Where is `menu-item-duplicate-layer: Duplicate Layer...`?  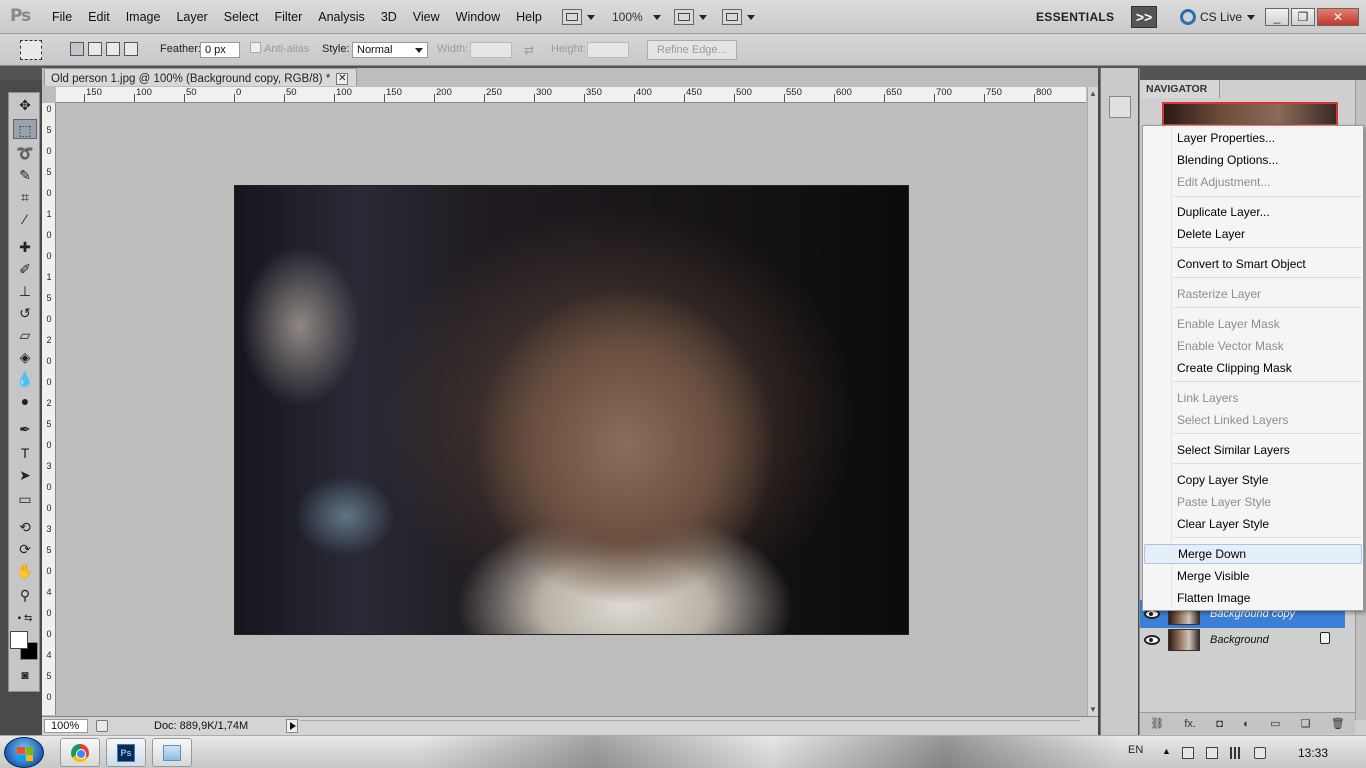
menu-item-duplicate-layer: Duplicate Layer... is located at coordinates (1253, 212).